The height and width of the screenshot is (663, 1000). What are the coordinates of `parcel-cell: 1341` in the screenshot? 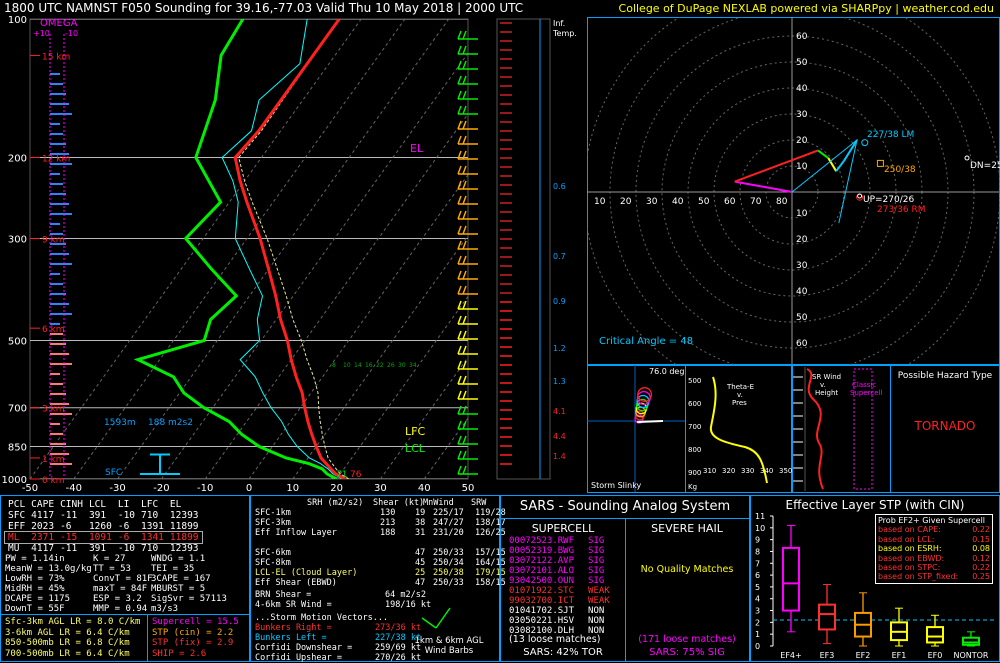 It's located at (152, 537).